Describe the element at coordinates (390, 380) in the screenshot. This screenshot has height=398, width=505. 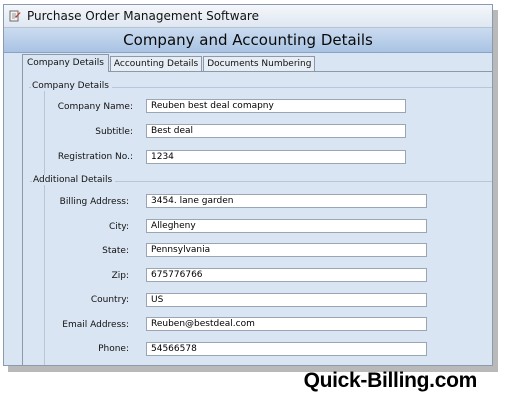
I see `brand-watermark: Quick-Billing.com` at that location.